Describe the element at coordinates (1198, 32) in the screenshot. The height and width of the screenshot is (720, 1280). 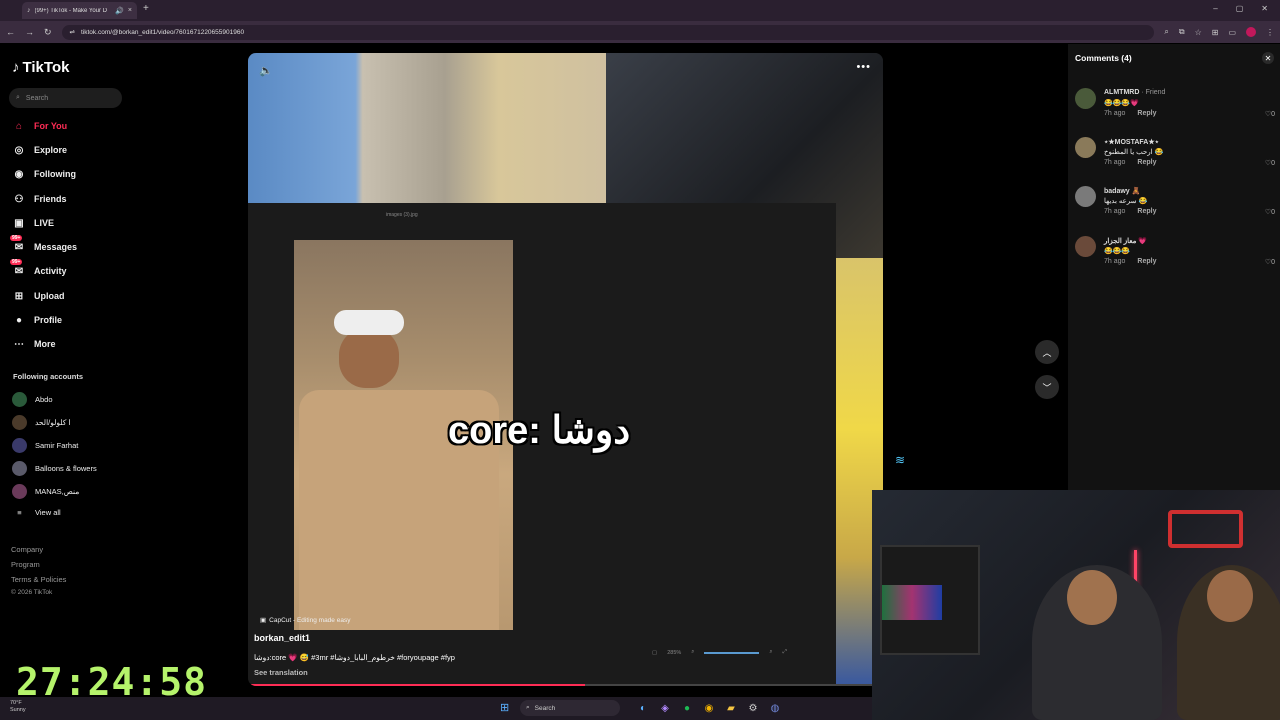
I see `bookmark-star-icon: ☆` at that location.